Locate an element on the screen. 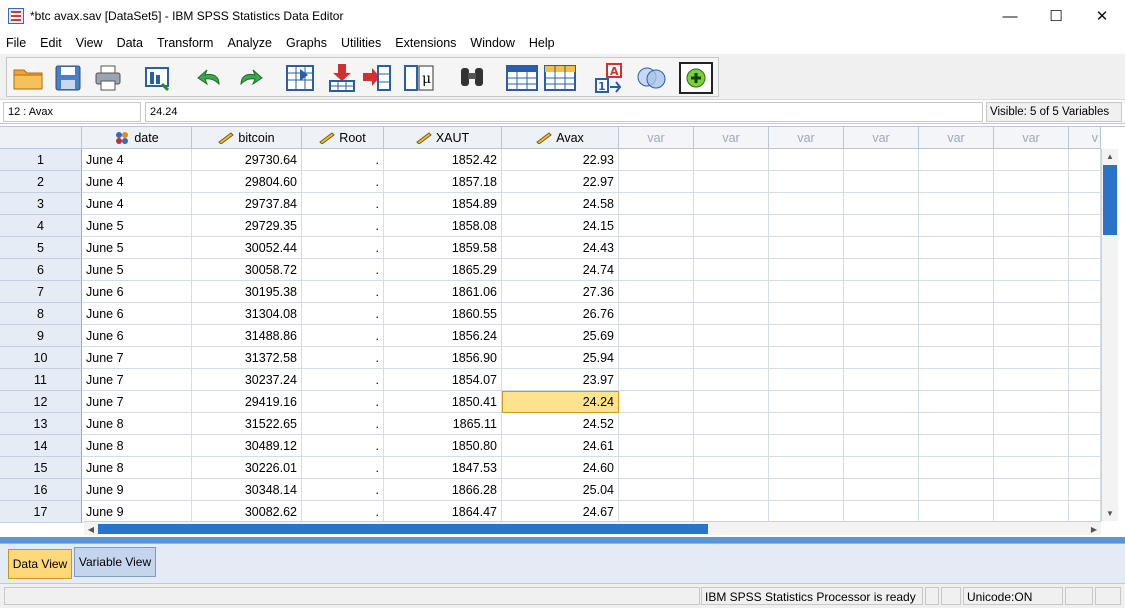 The height and width of the screenshot is (608, 1125). data-cell-avax: 25.04 is located at coordinates (560, 490).